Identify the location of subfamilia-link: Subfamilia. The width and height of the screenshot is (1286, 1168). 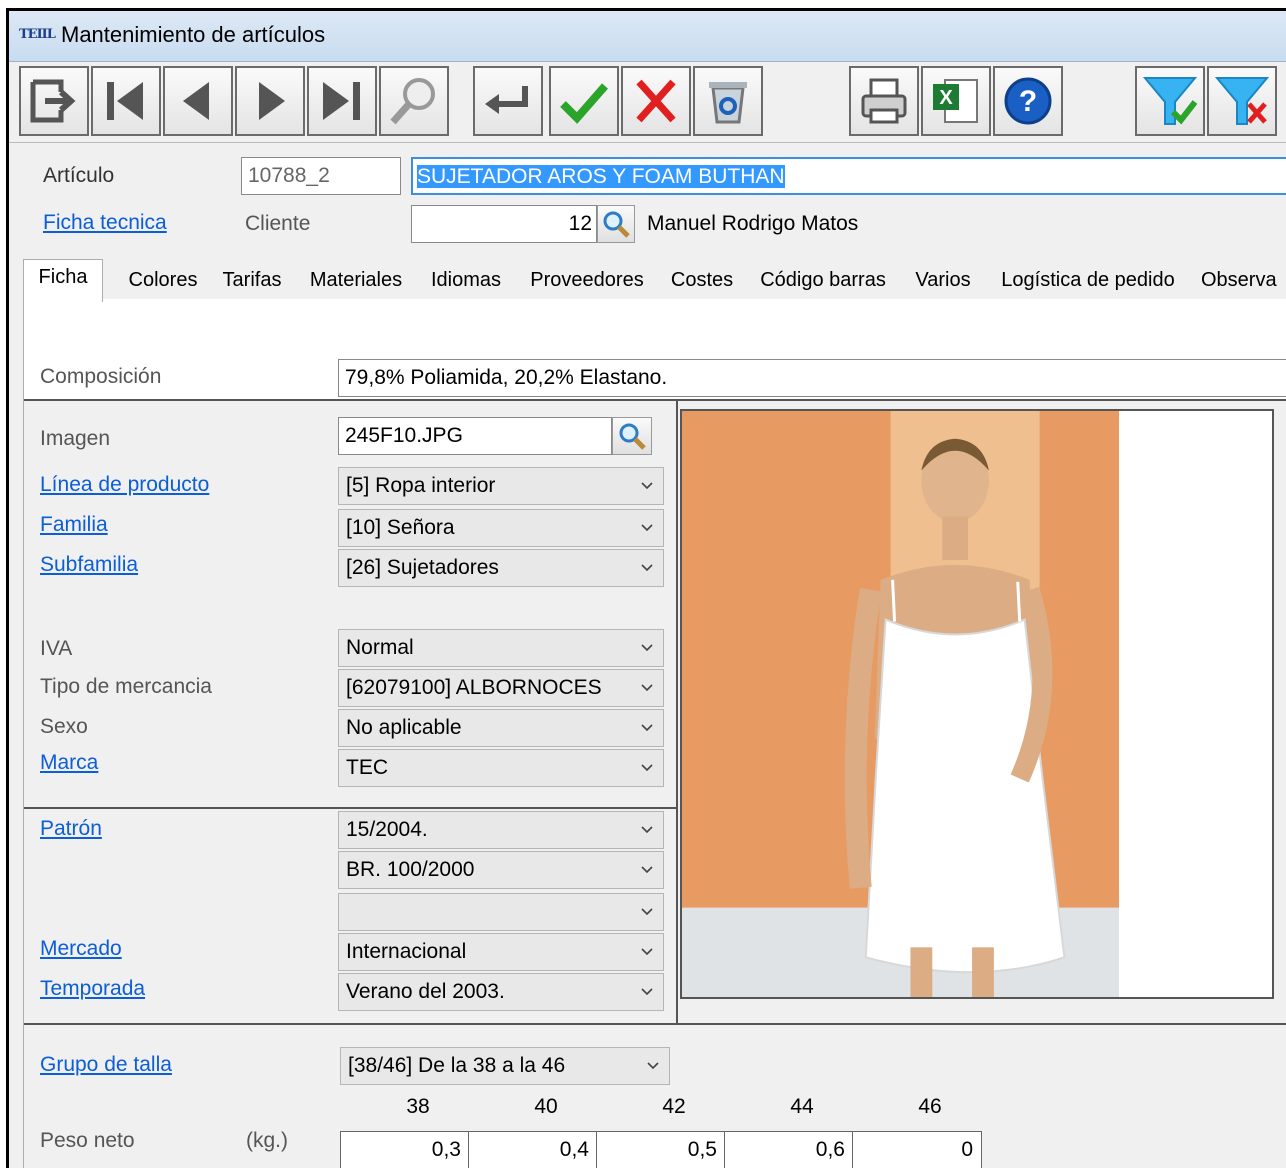
(89, 565).